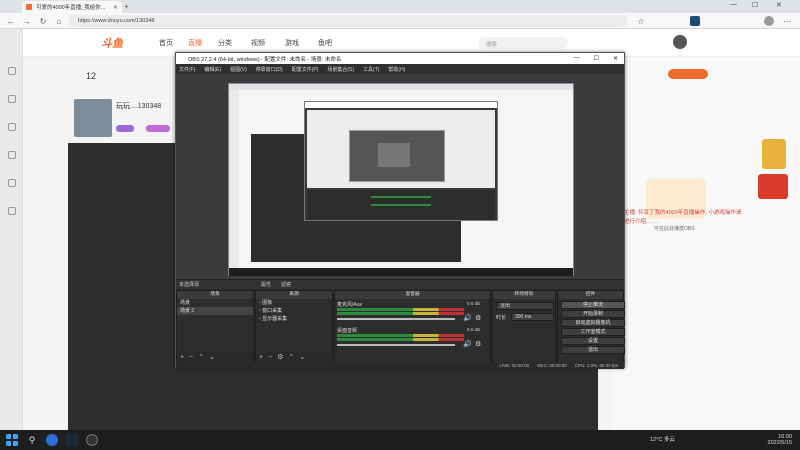 The width and height of the screenshot is (800, 450). Describe the element at coordinates (92, 440) in the screenshot. I see `obs-taskbar-icon` at that location.